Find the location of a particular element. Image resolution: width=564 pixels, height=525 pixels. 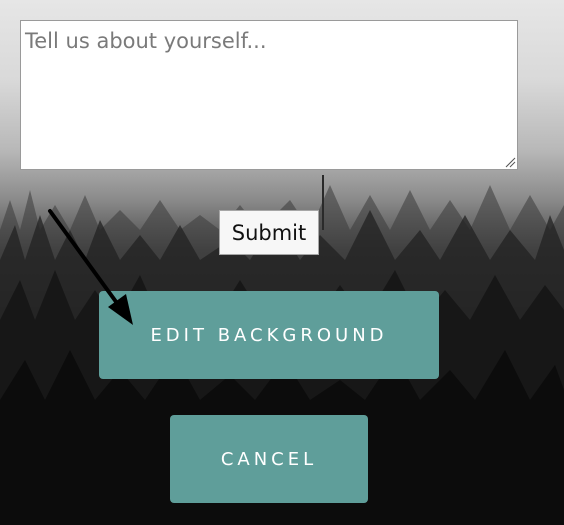

edit-background-label: EDIT BACKGROUND is located at coordinates (269, 335).